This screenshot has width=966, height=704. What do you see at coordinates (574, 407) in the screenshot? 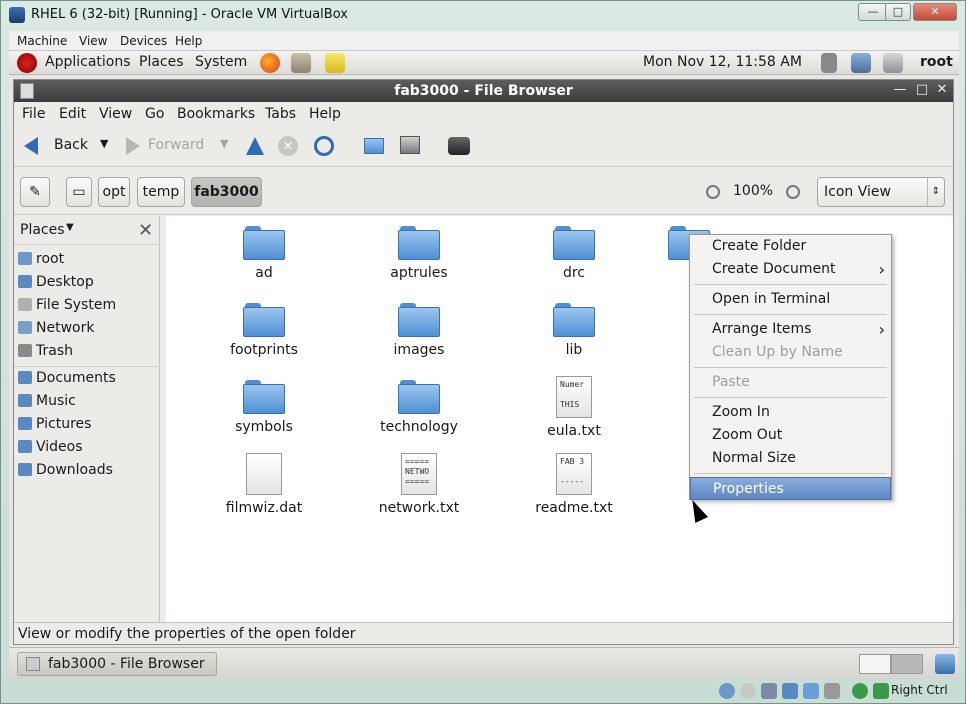
I see `file-item-eula-txt: Numer THIS eula.txt` at bounding box center [574, 407].